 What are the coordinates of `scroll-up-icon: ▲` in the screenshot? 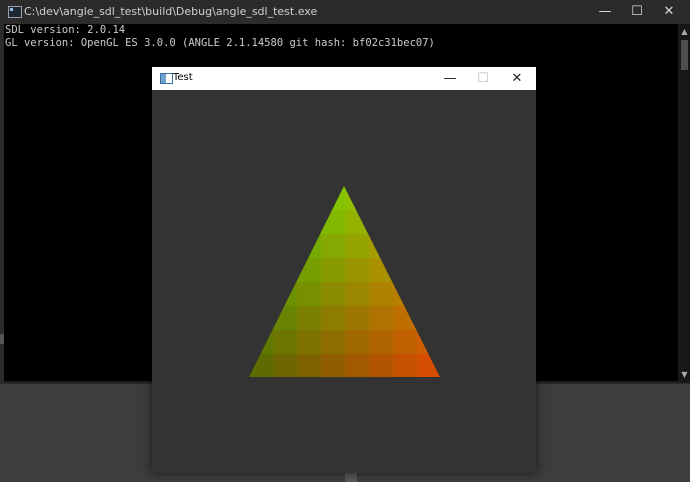 It's located at (684, 32).